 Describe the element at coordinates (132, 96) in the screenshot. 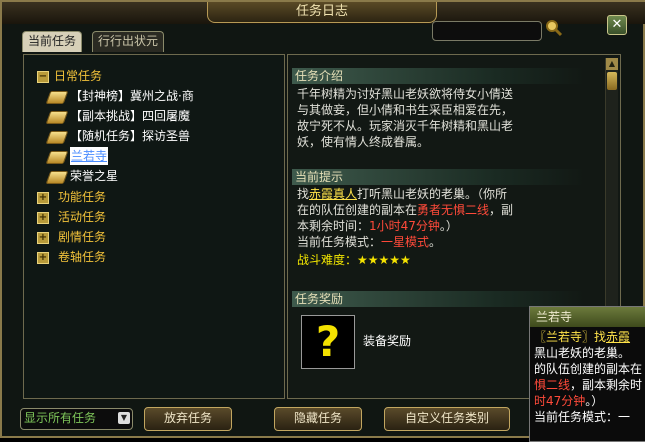

I see `tree-item-fengshen: 【封神榜】冀州之战·商` at that location.